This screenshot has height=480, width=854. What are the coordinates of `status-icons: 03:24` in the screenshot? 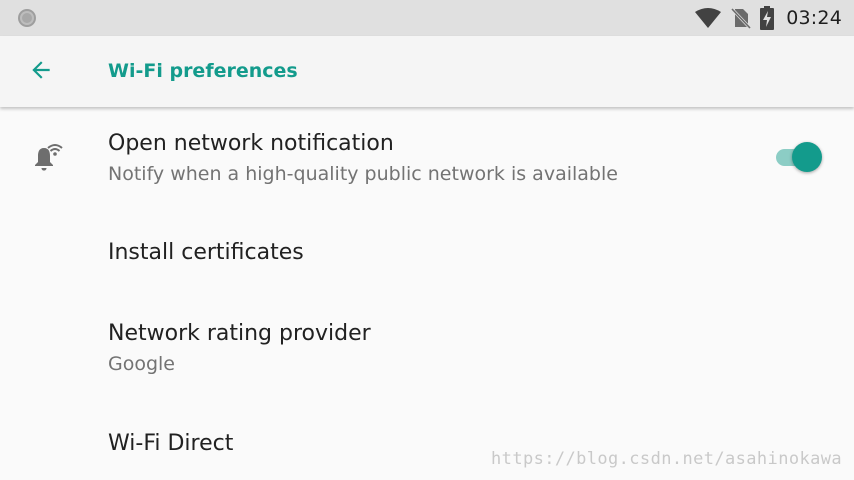 It's located at (764, 18).